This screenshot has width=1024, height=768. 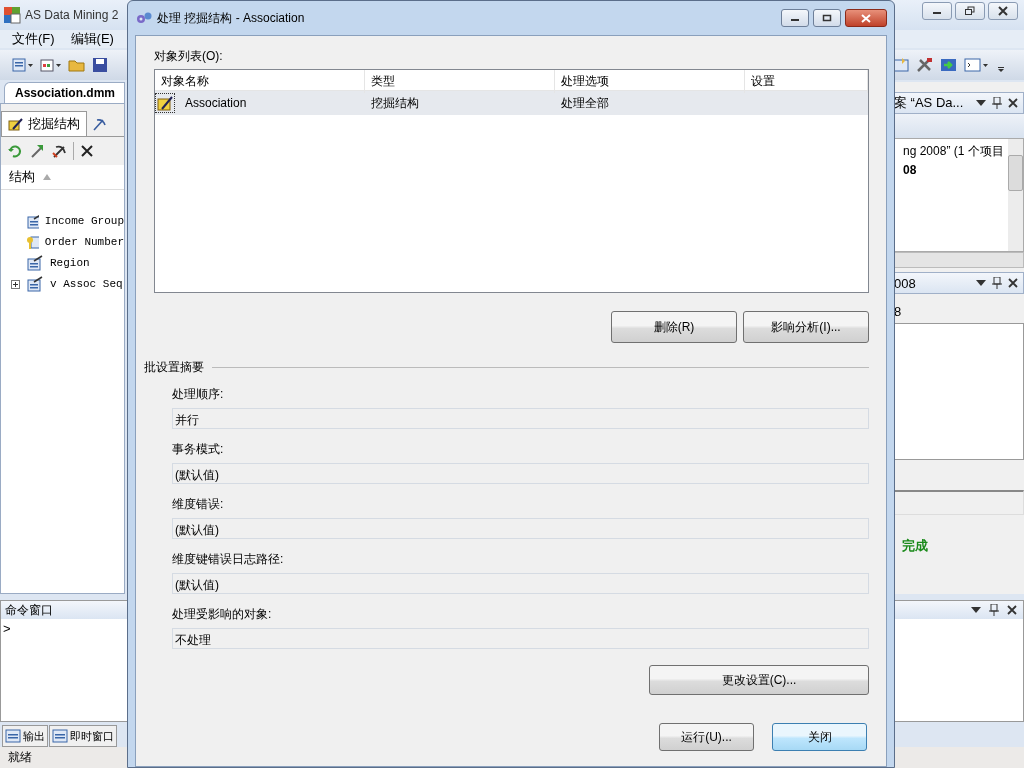 What do you see at coordinates (51, 65) in the screenshot?
I see `add-item-icon` at bounding box center [51, 65].